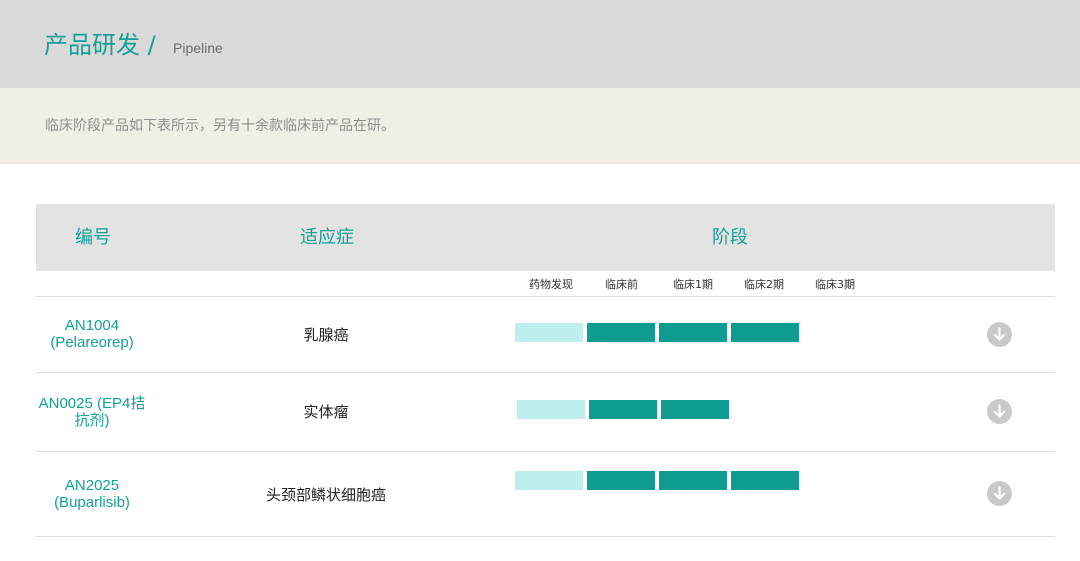  I want to click on column-header-indication: 适应症, so click(327, 237).